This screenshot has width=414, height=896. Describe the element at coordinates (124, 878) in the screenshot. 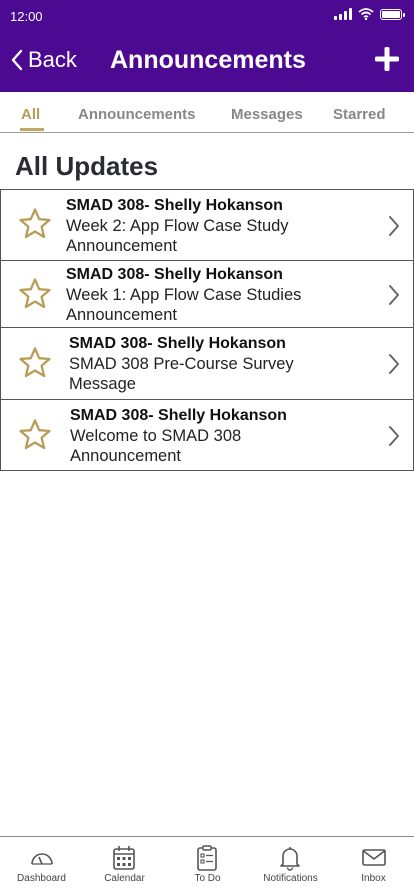

I see `tabbar-label: Calendar` at that location.